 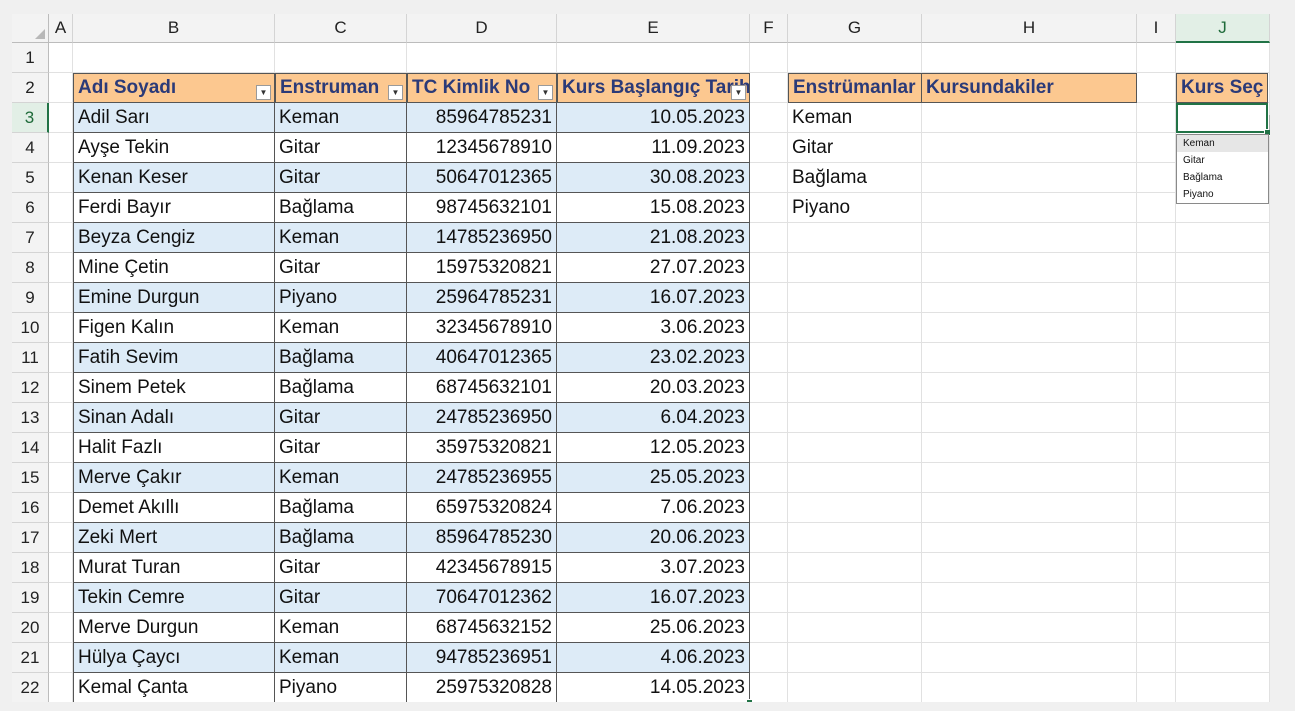 What do you see at coordinates (653, 448) in the screenshot?
I see `table-cell-start-date: 12.05.2023` at bounding box center [653, 448].